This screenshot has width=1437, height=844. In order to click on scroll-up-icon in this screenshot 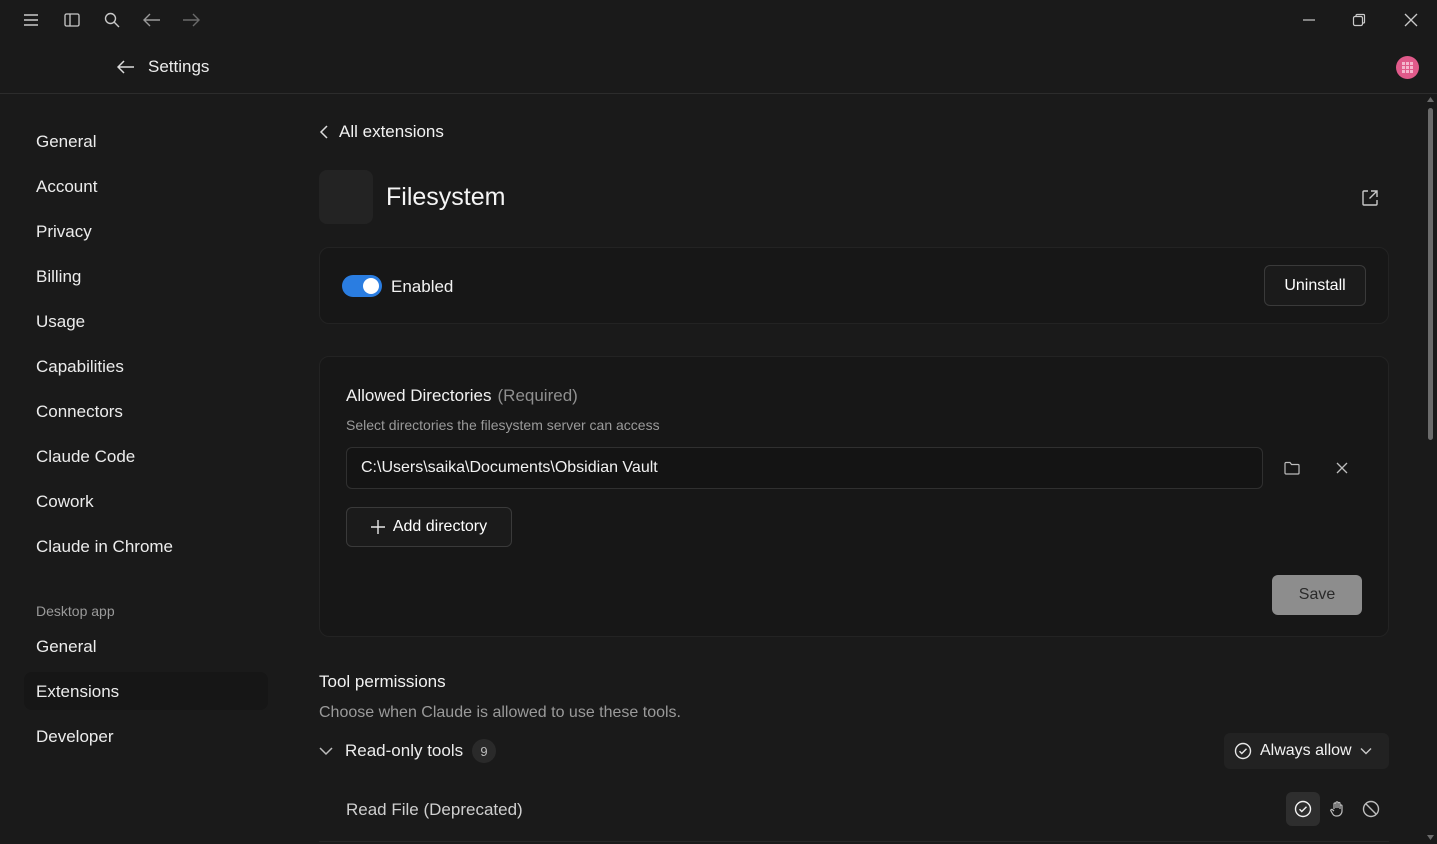, I will do `click(1430, 99)`.